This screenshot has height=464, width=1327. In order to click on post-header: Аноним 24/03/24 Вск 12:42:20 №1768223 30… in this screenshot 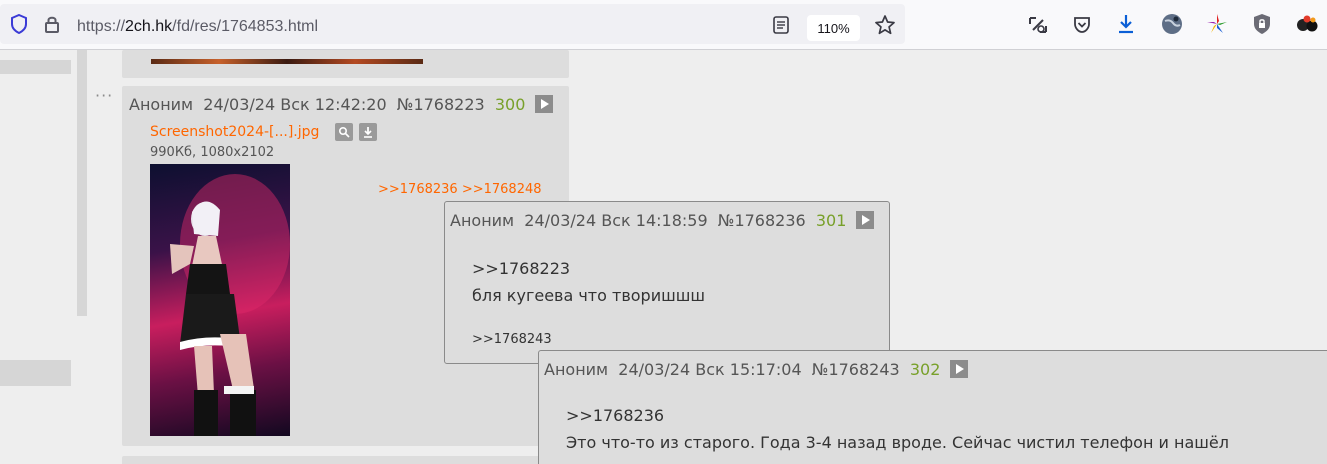, I will do `click(341, 104)`.